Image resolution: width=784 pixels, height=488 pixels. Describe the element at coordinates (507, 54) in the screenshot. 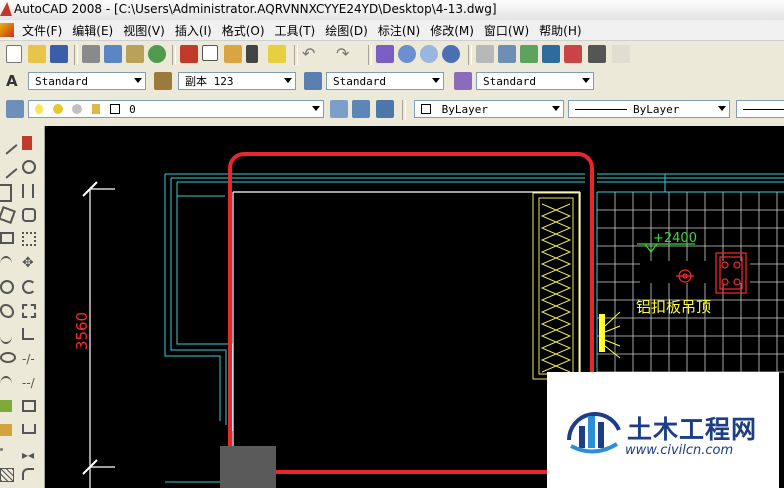

I see `design-center-icon` at that location.